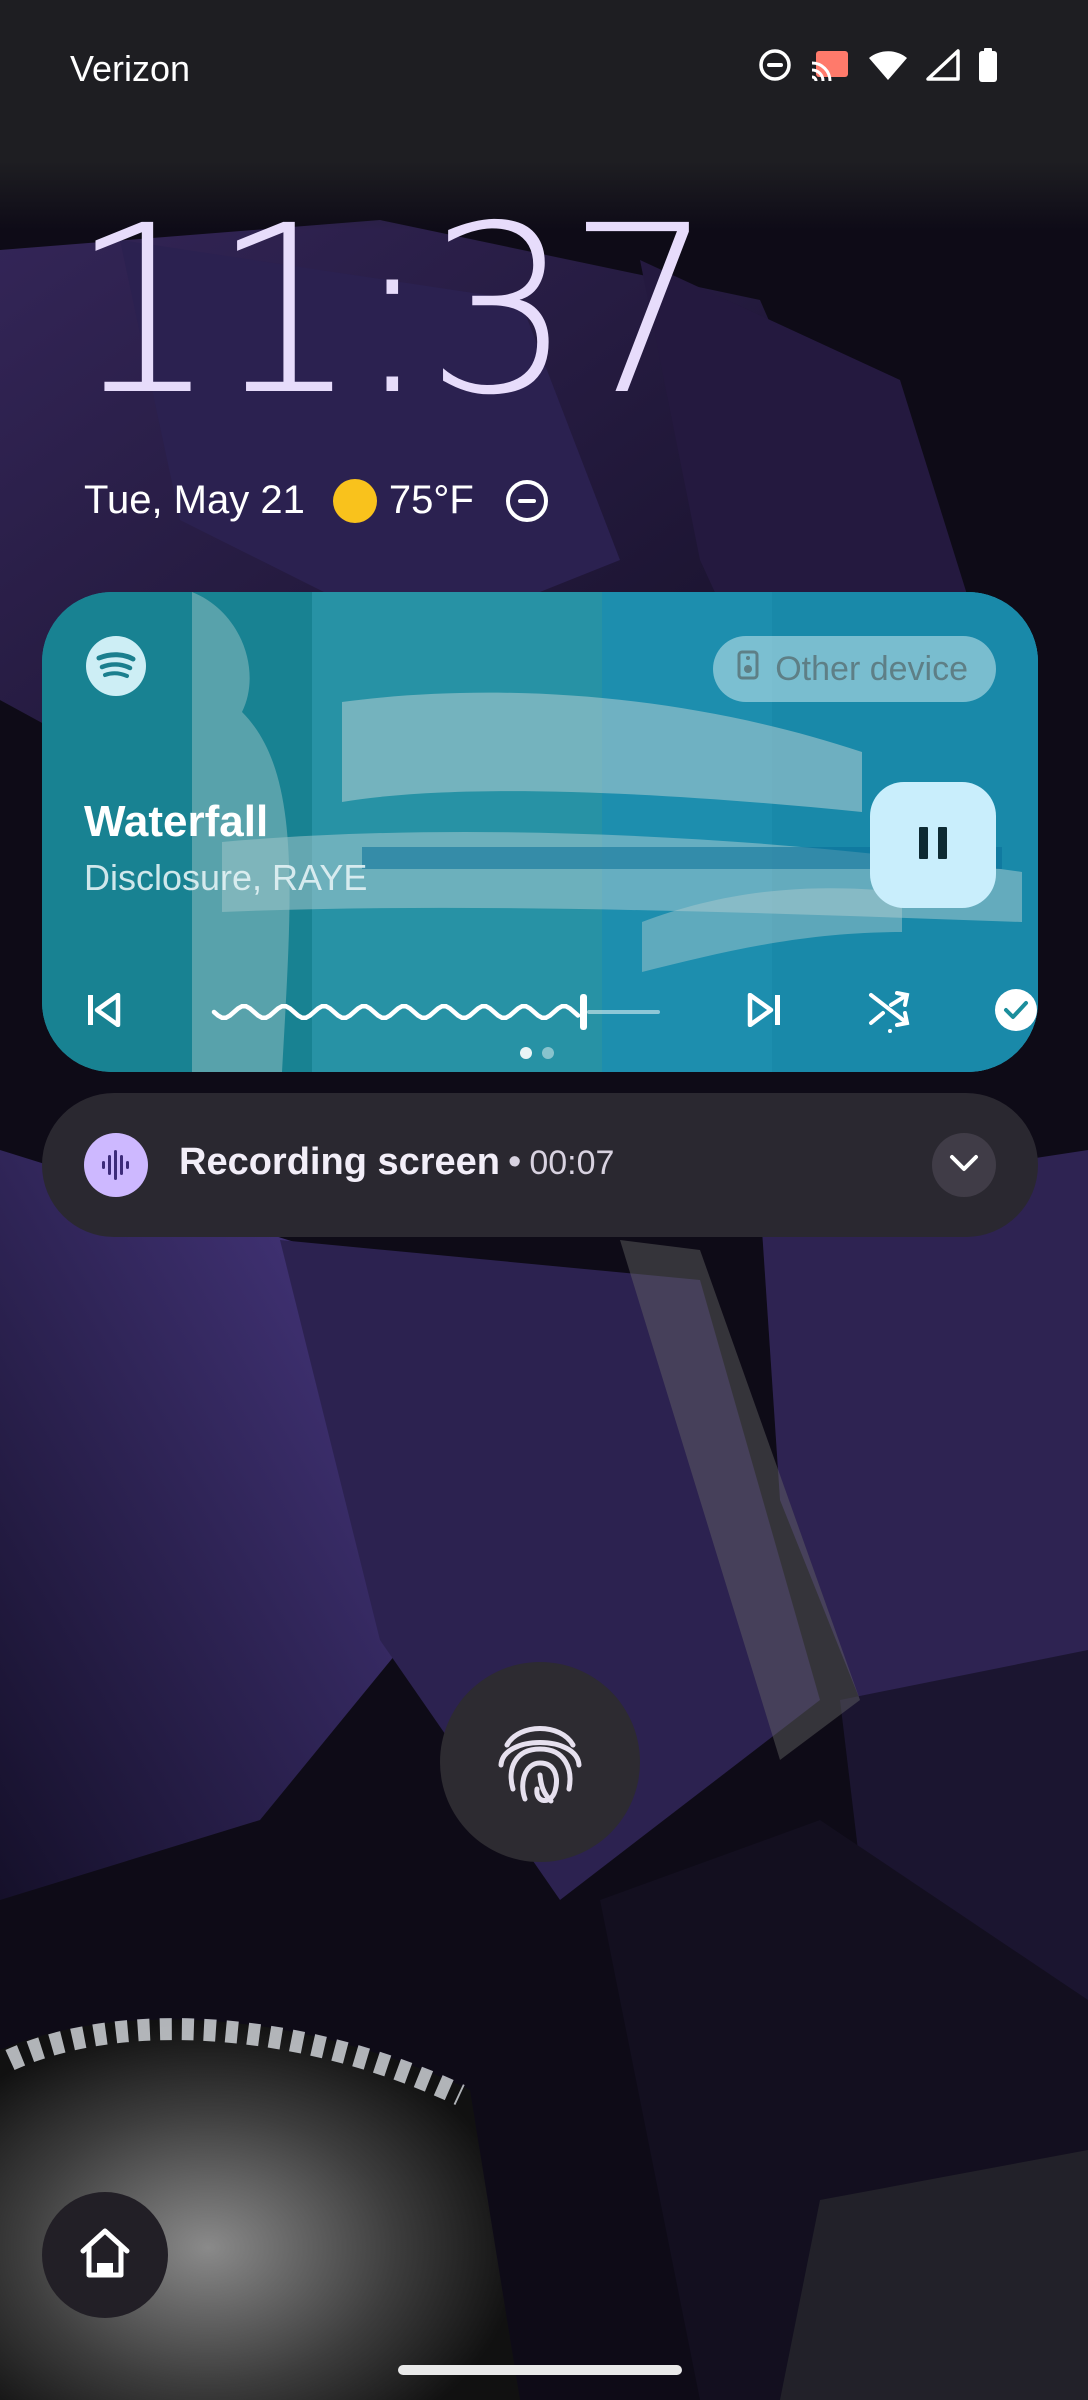 Image resolution: width=1088 pixels, height=2400 pixels. I want to click on next-icon, so click(764, 1012).